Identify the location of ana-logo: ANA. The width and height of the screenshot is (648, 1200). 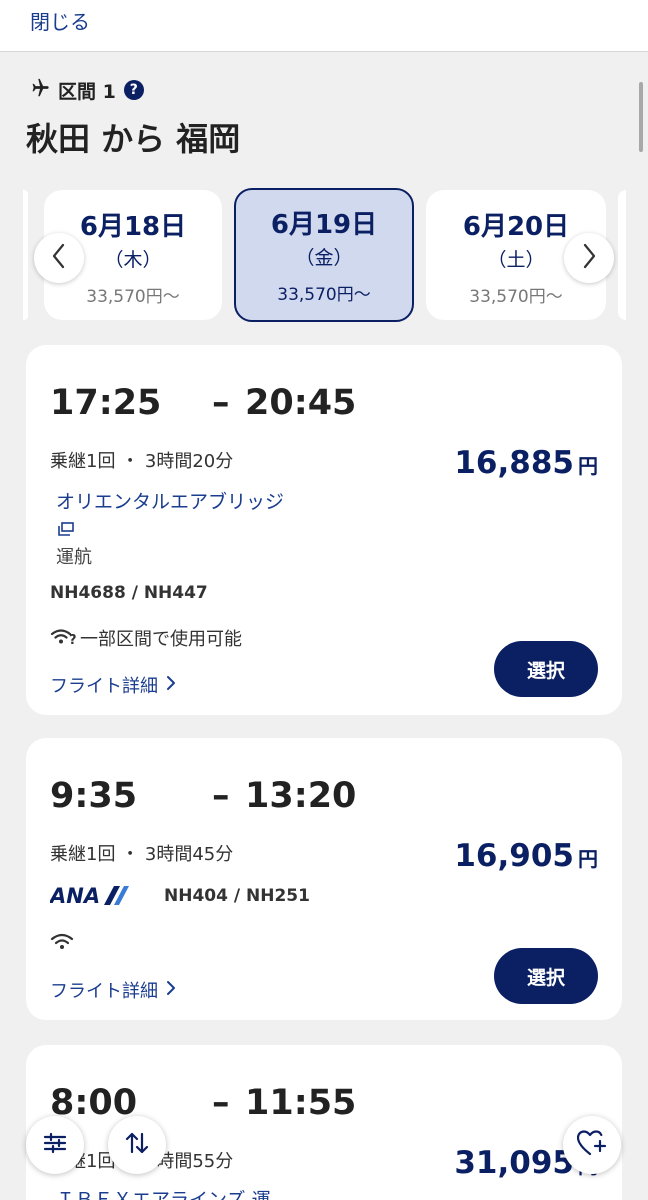
(89, 897).